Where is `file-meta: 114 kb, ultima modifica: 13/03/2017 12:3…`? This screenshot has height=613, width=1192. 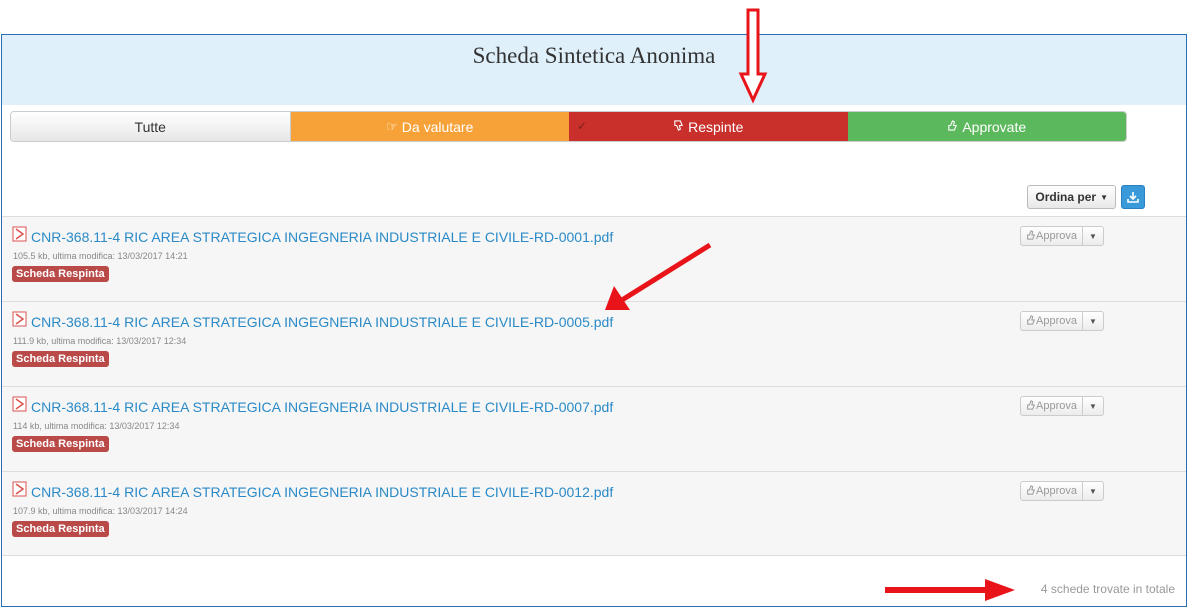
file-meta: 114 kb, ultima modifica: 13/03/2017 12:3… is located at coordinates (96, 426).